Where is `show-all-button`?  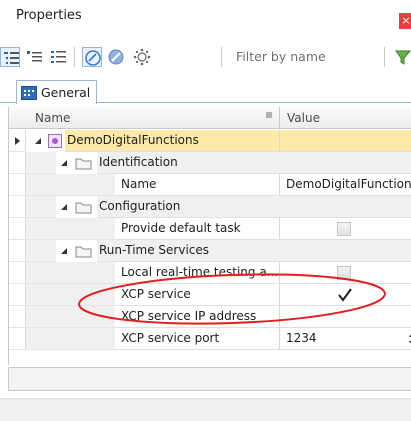
show-all-button is located at coordinates (142, 57).